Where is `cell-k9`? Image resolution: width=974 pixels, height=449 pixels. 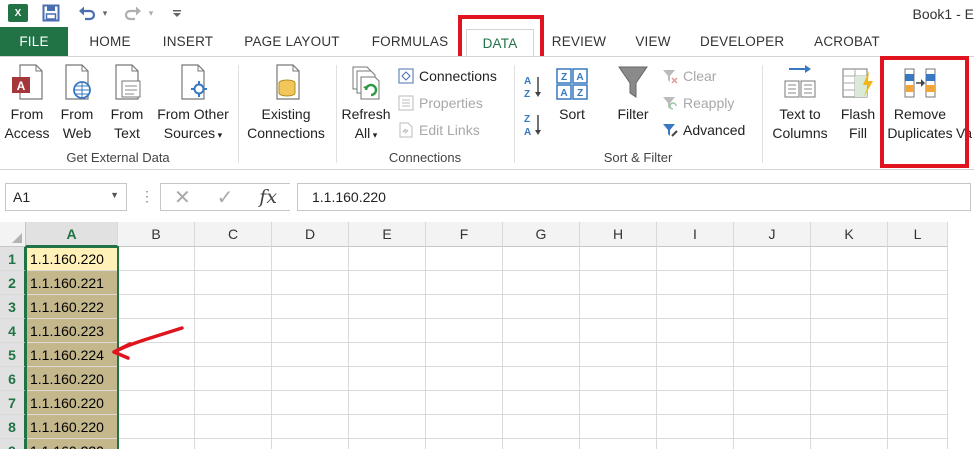
cell-k9 is located at coordinates (849, 444).